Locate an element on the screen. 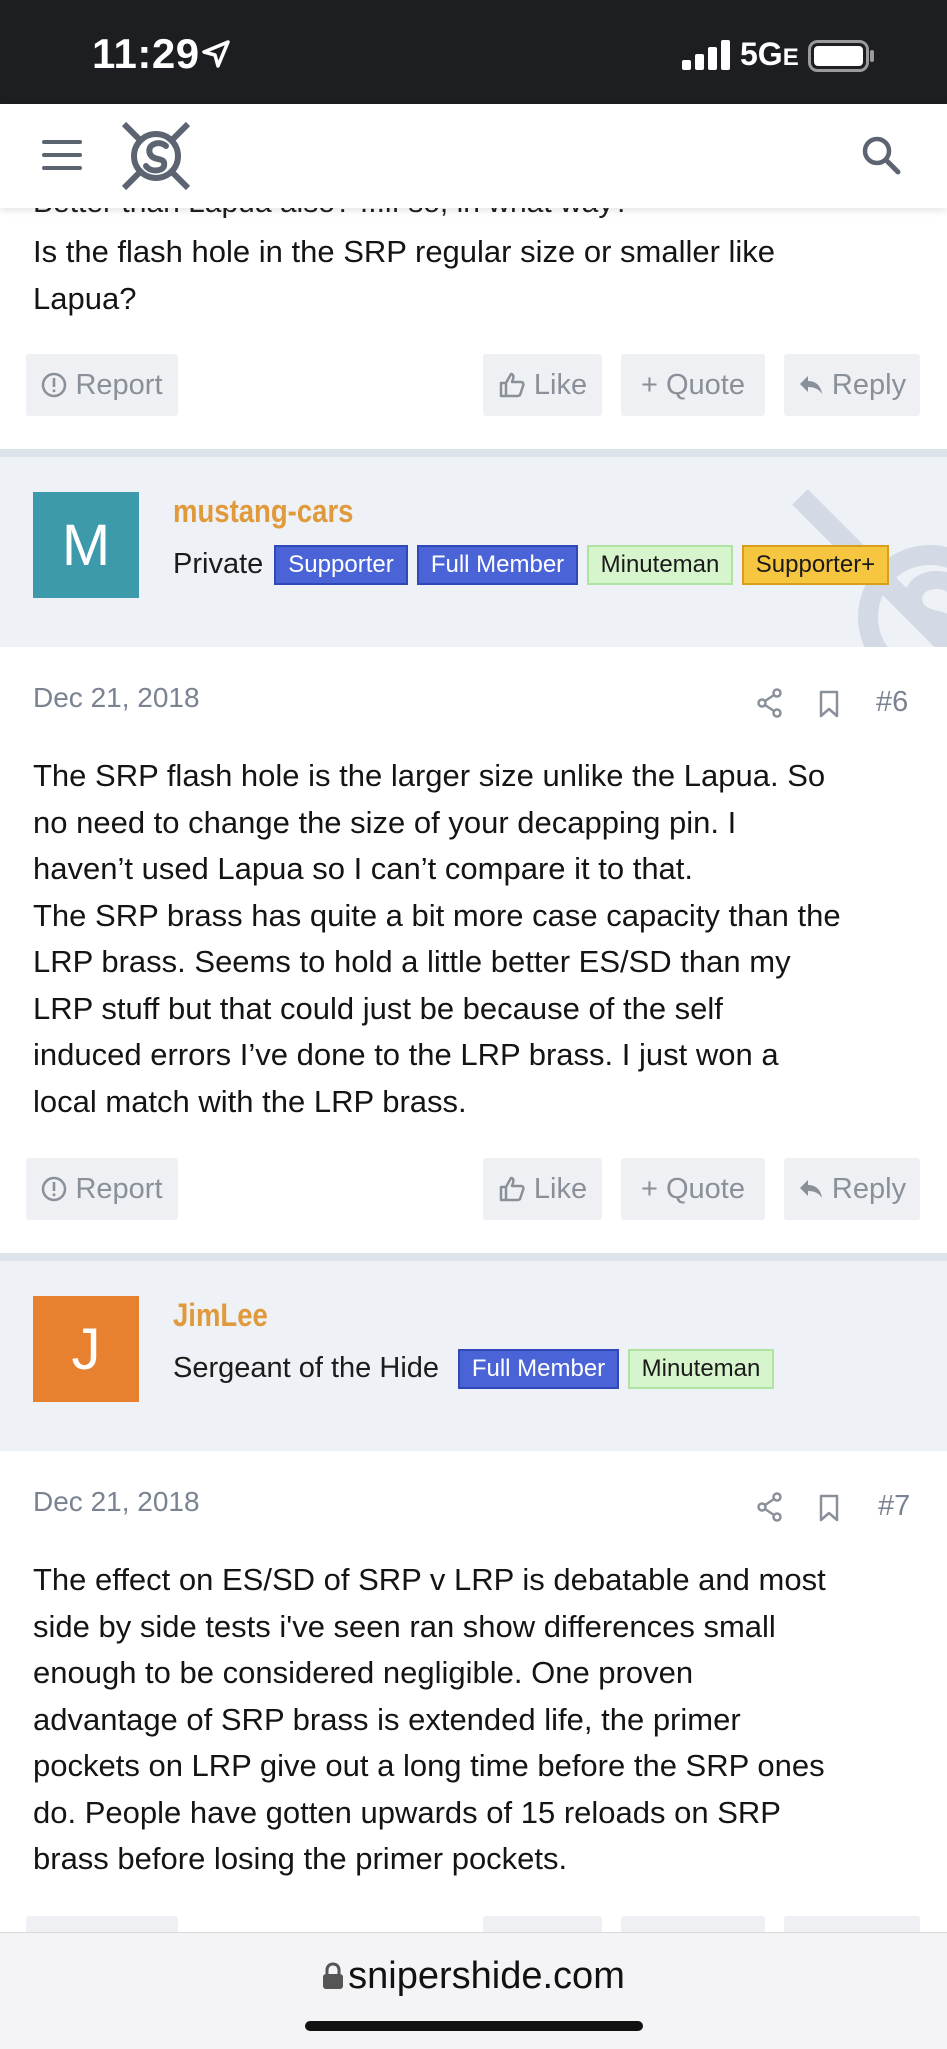 This screenshot has width=947, height=2049. menu-icon is located at coordinates (62, 155).